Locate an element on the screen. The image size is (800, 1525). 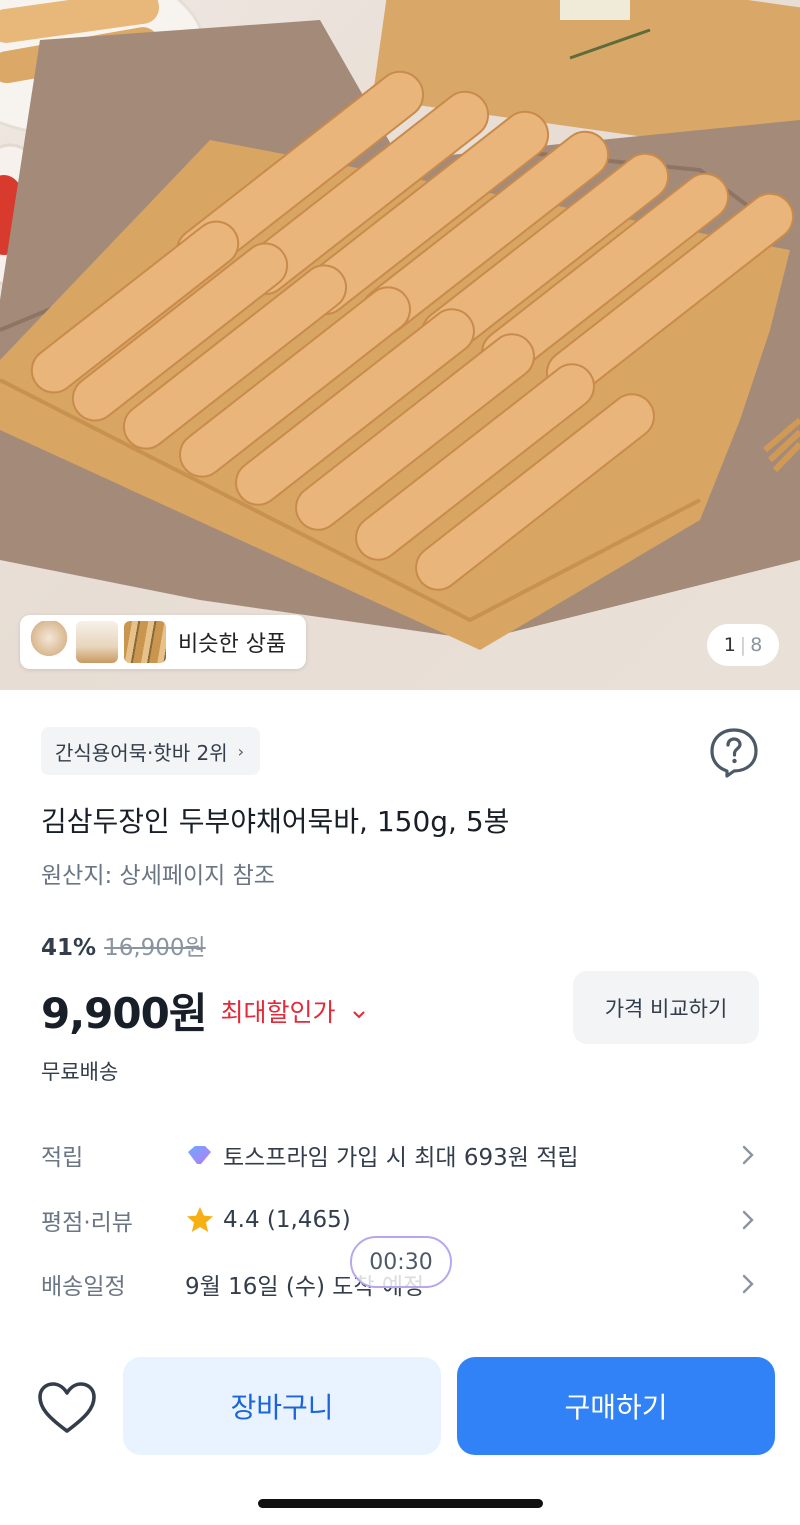
timer-badge: 00:30 is located at coordinates (401, 1262).